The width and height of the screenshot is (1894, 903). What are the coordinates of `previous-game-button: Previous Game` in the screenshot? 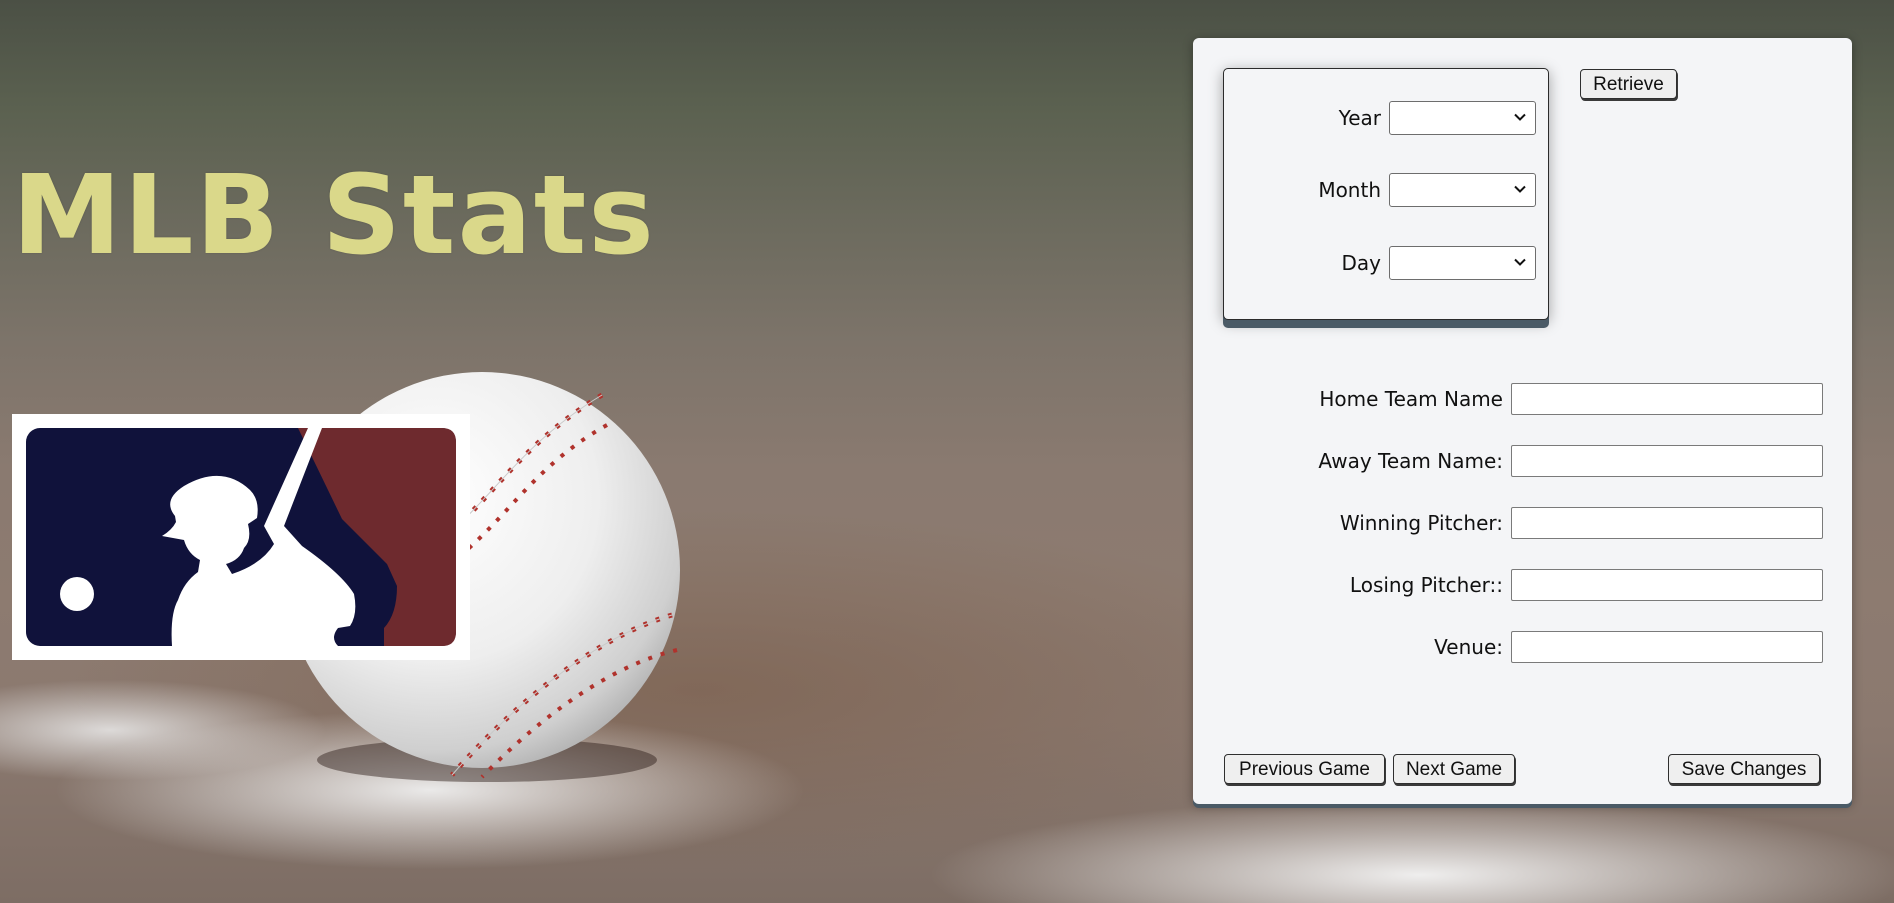 It's located at (1304, 769).